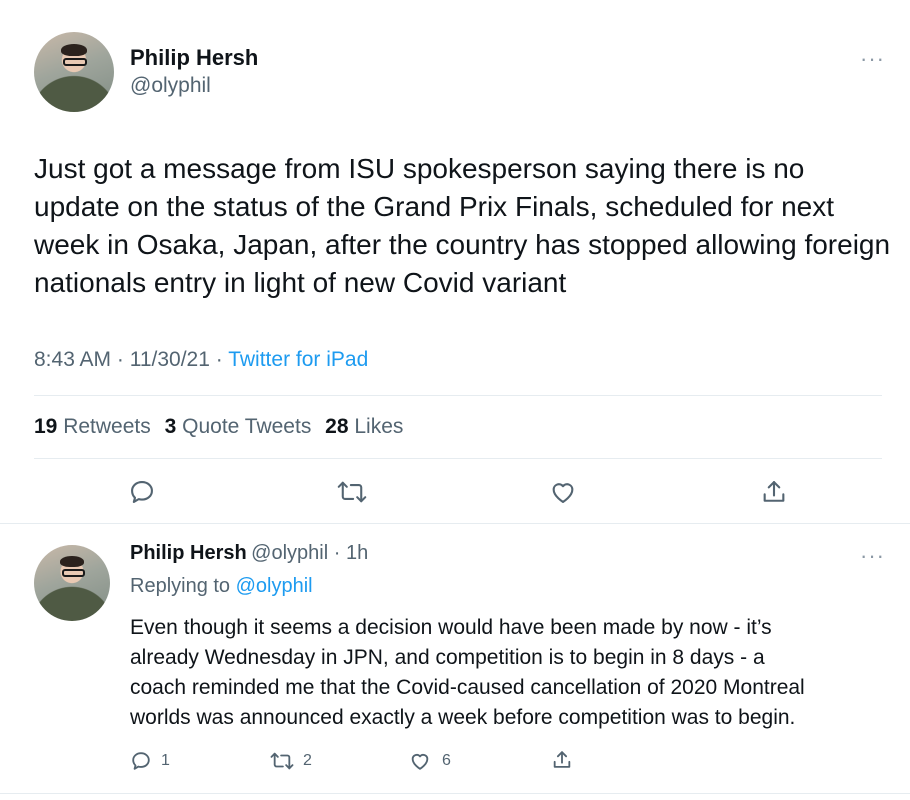 This screenshot has height=800, width=910. What do you see at coordinates (170, 359) in the screenshot?
I see `tweet-date: 11/30/21` at bounding box center [170, 359].